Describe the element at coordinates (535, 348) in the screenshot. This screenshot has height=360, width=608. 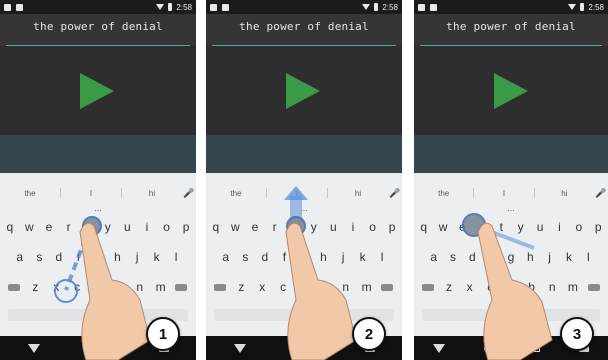
I see `nav-recent-icon` at that location.